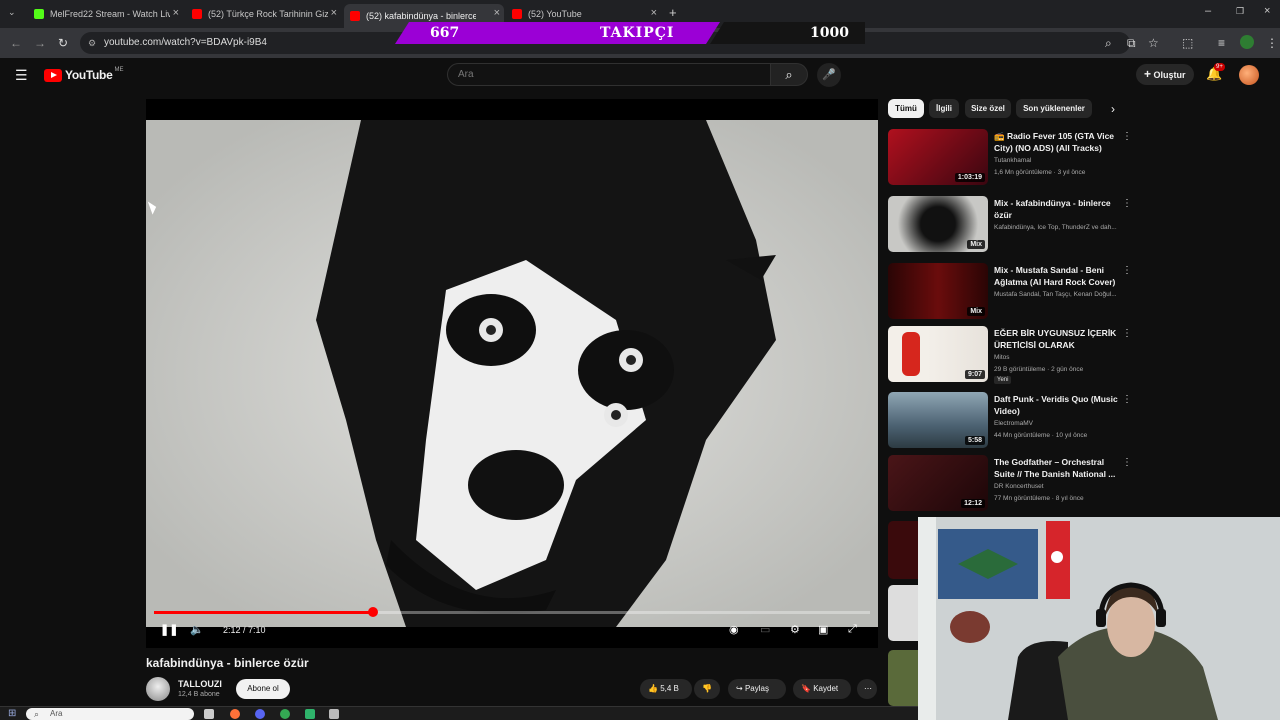  Describe the element at coordinates (852, 629) in the screenshot. I see `fullscreen-icon: ⤢` at that location.